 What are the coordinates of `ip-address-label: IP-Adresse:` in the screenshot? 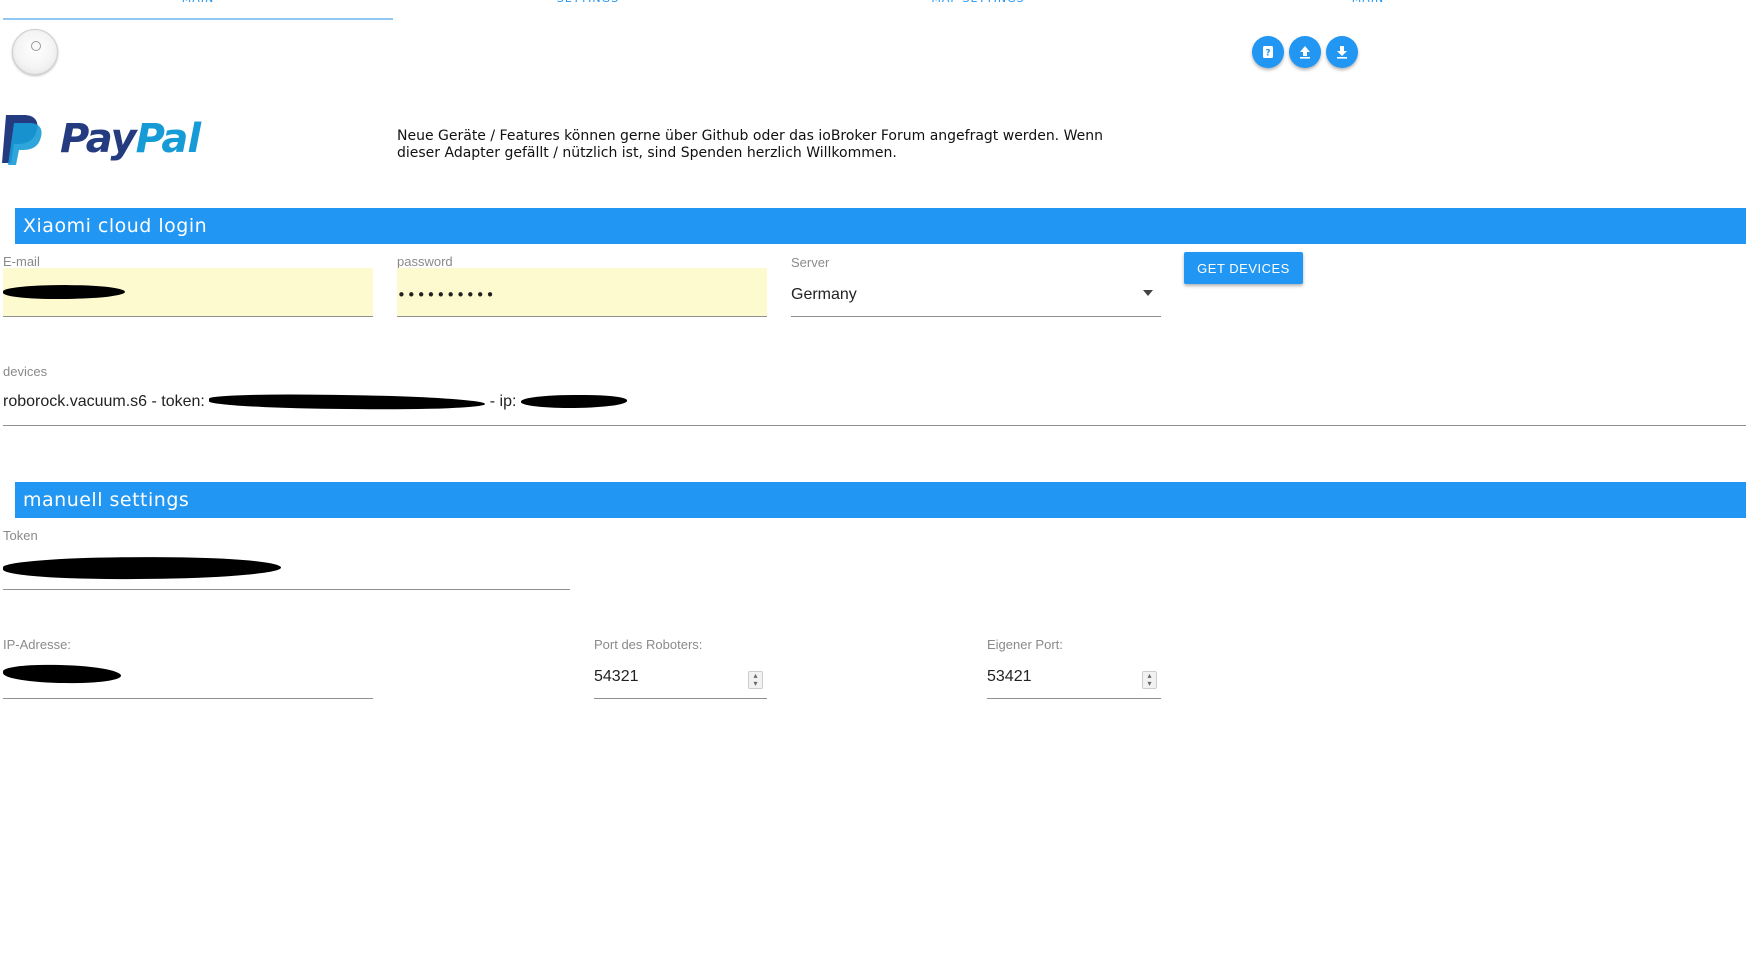 It's located at (37, 644).